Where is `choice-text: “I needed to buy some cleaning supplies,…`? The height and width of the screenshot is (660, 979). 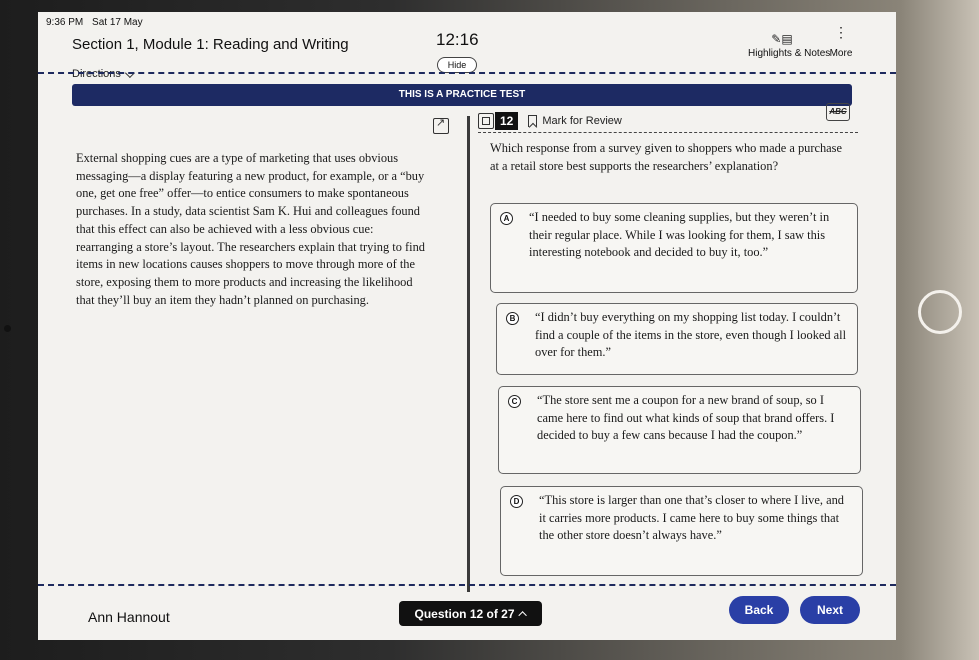
choice-text: “I needed to buy some cleaning supplies,… is located at coordinates (679, 235).